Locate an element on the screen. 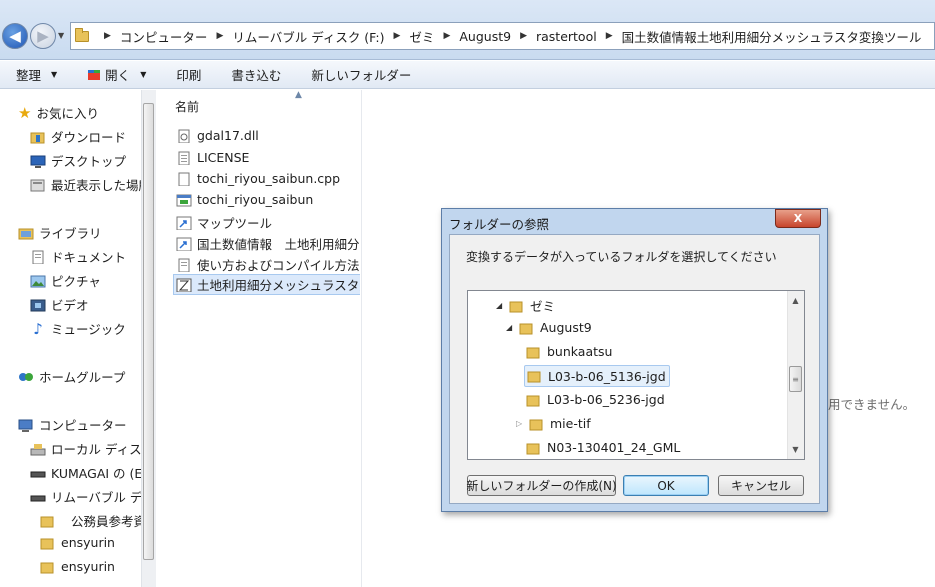 This screenshot has height=587, width=935. ok-button: OK is located at coordinates (666, 485).